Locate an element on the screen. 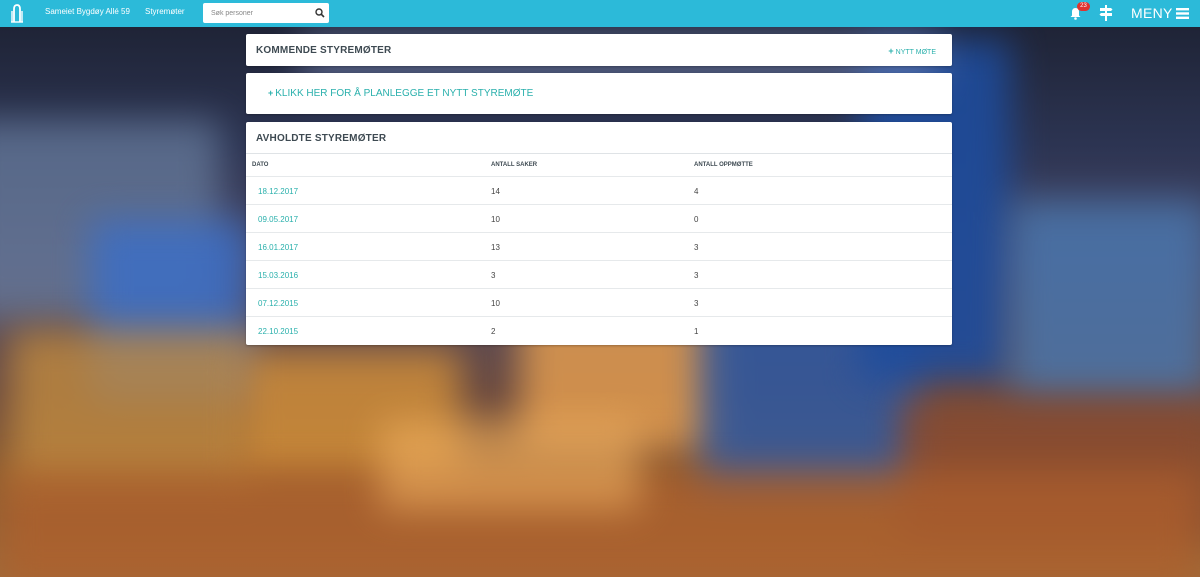  search-icon is located at coordinates (320, 13).